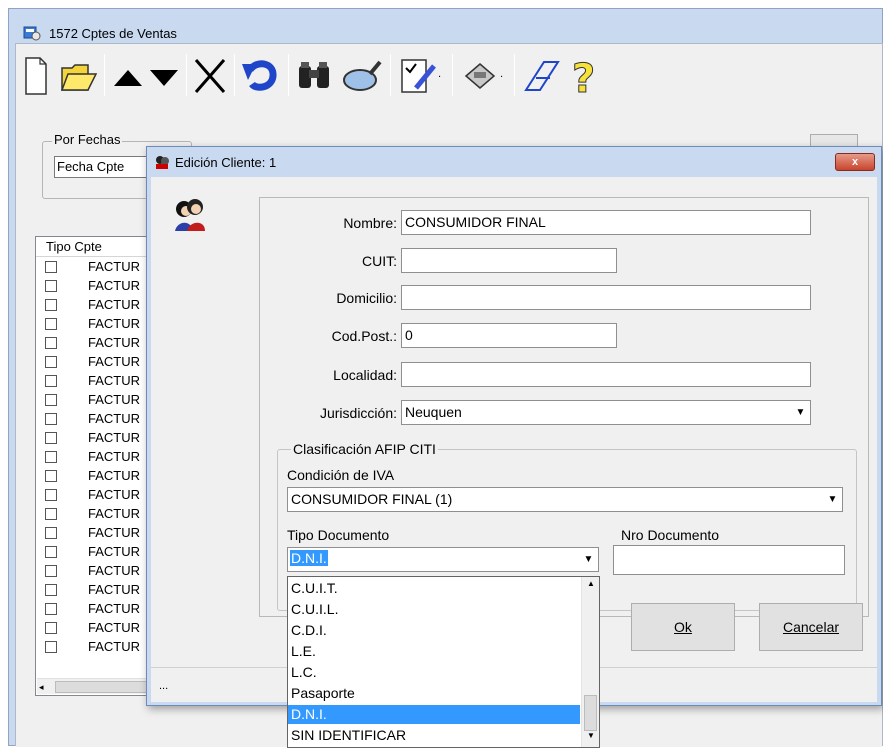  What do you see at coordinates (44, 687) in the screenshot?
I see `scroll-left-icon: ◂` at bounding box center [44, 687].